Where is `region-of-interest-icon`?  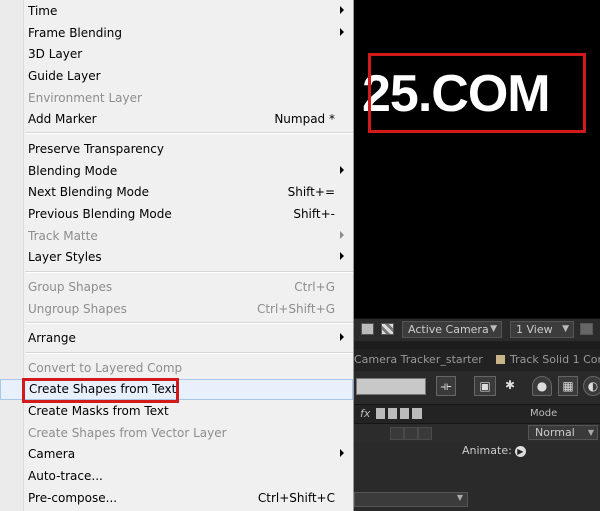 region-of-interest-icon is located at coordinates (367, 329).